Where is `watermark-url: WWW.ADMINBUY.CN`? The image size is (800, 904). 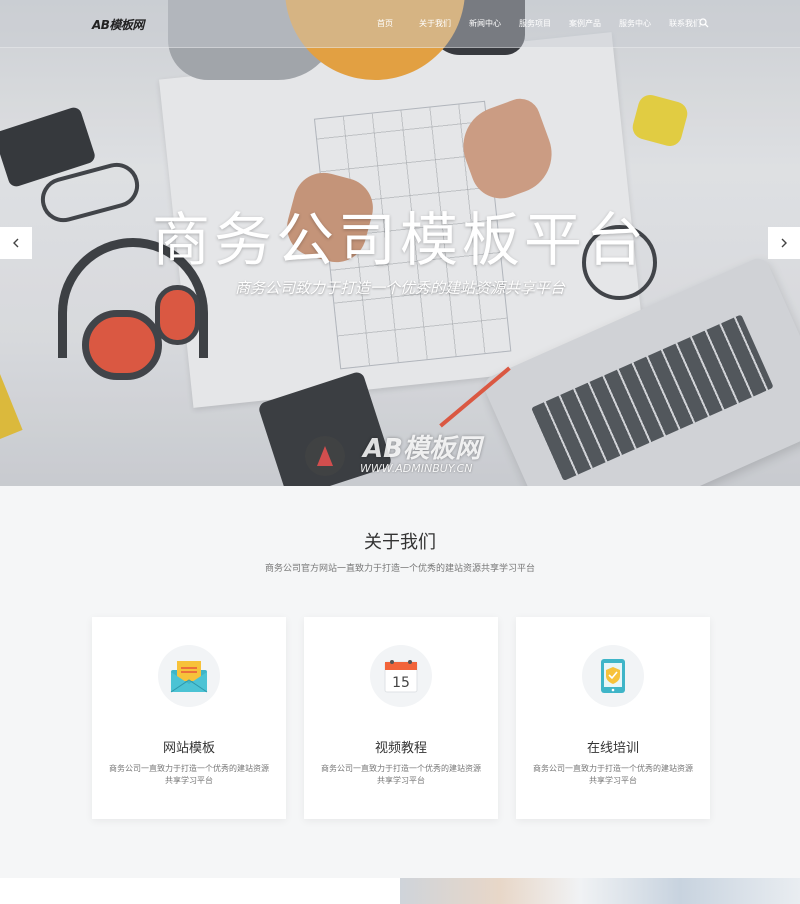
watermark-url: WWW.ADMINBUY.CN is located at coordinates (416, 468).